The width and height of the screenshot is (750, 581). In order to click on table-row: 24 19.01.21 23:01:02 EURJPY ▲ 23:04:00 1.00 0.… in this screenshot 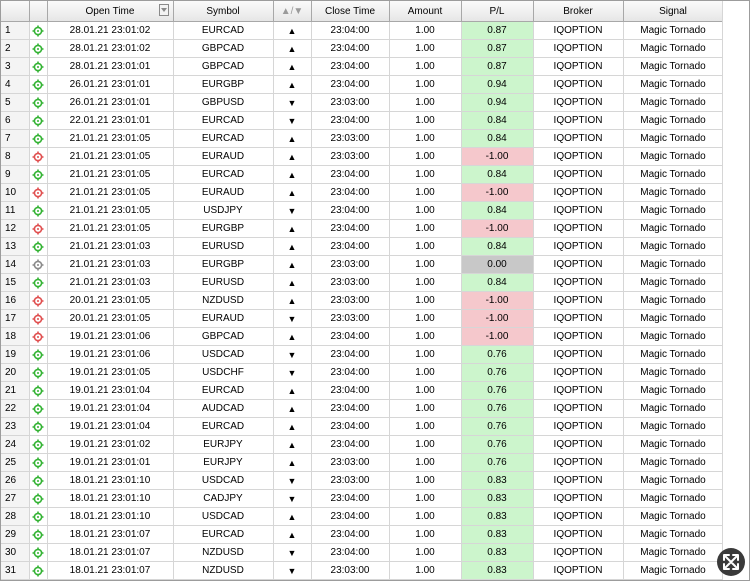, I will do `click(362, 444)`.